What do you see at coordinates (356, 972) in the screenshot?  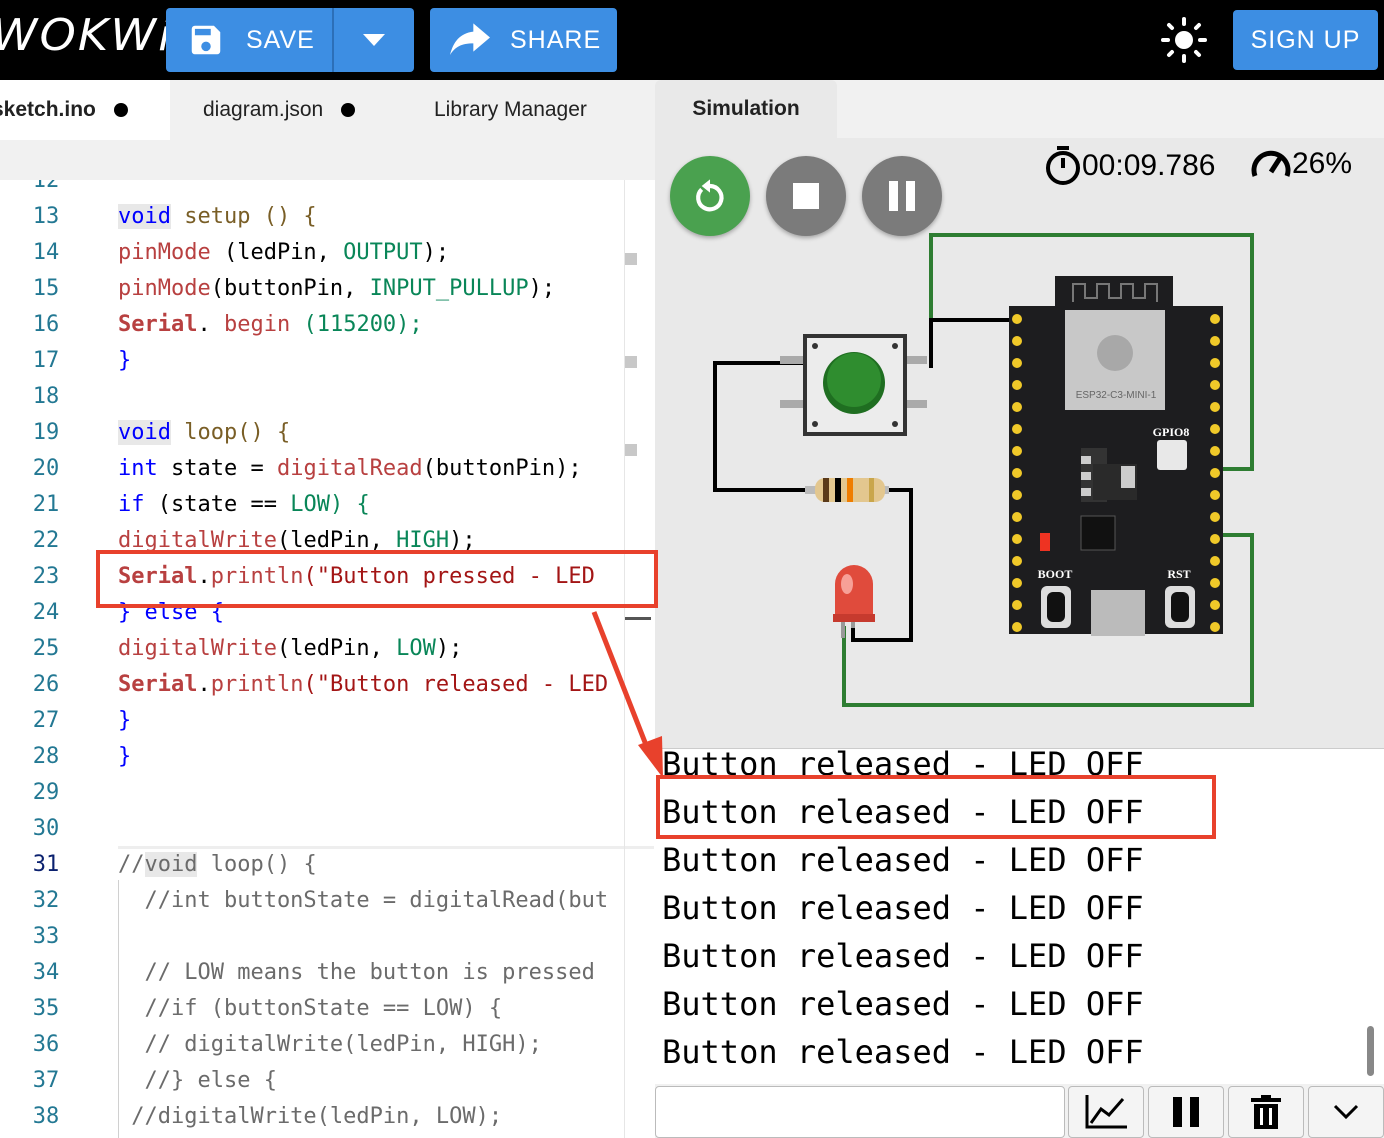 I see `code-line: // LOW means the button is pressed` at bounding box center [356, 972].